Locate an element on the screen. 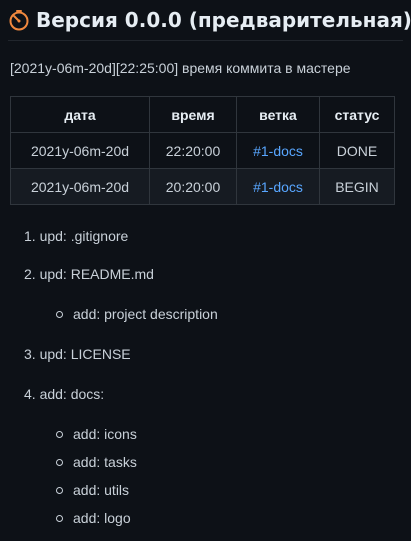 Image resolution: width=411 pixels, height=541 pixels. sub-list-item: add: utils is located at coordinates (92, 490).